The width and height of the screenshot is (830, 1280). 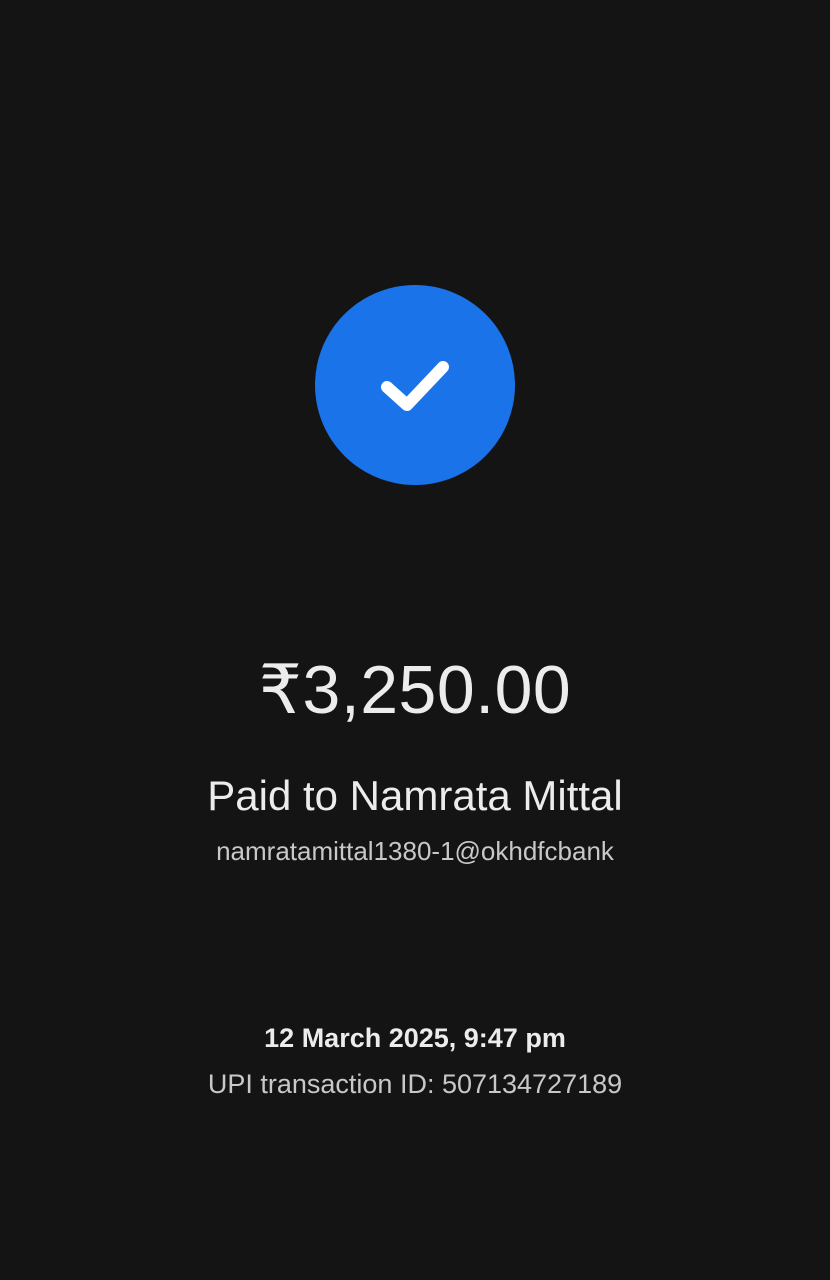 I want to click on payment-amount: ₹3,250.00, so click(x=415, y=690).